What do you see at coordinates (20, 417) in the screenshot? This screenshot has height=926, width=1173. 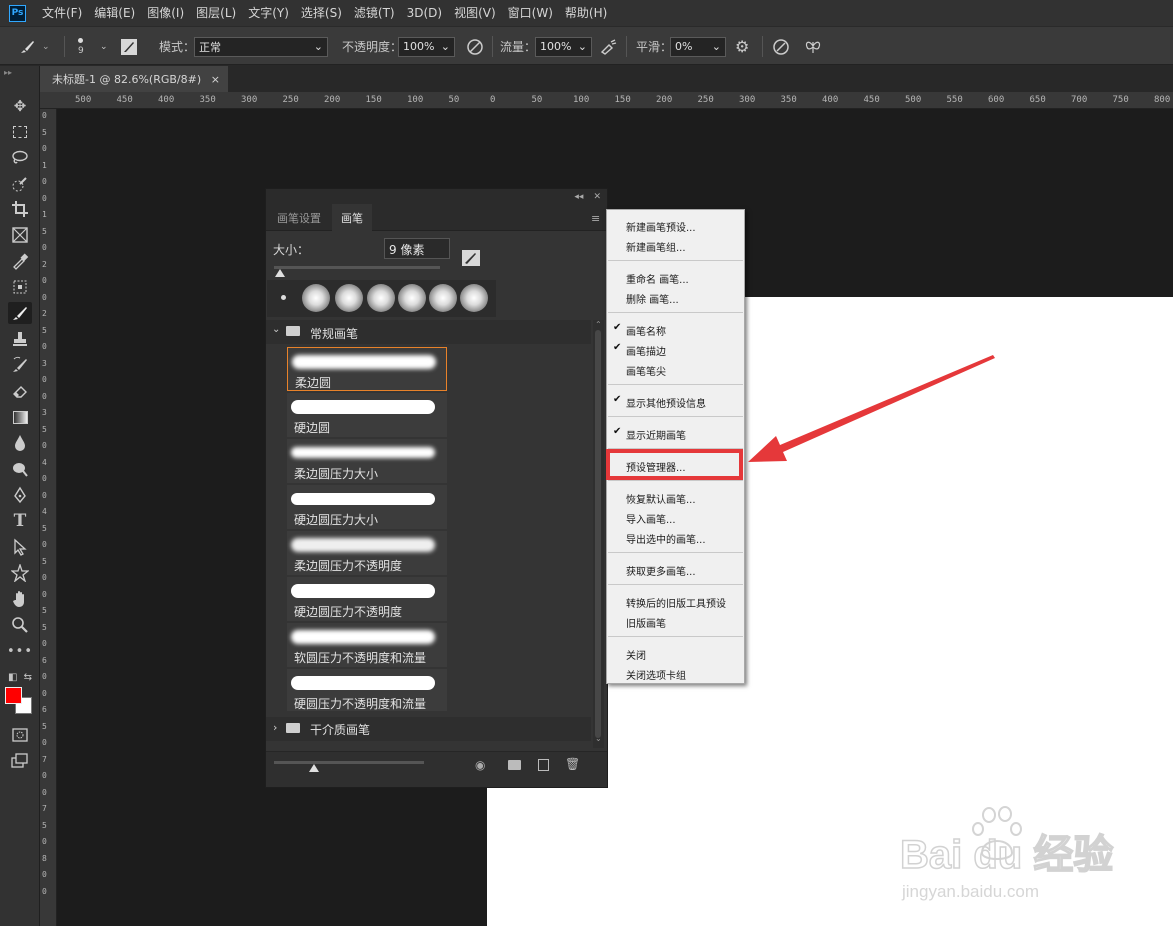 I see `gradient-tool-icon` at bounding box center [20, 417].